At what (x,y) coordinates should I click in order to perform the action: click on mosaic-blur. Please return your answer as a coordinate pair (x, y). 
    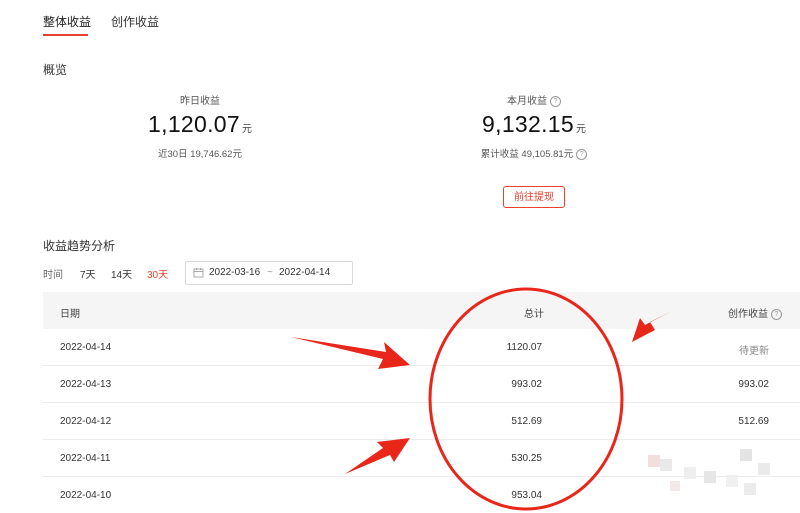
    Looking at the image, I should click on (709, 472).